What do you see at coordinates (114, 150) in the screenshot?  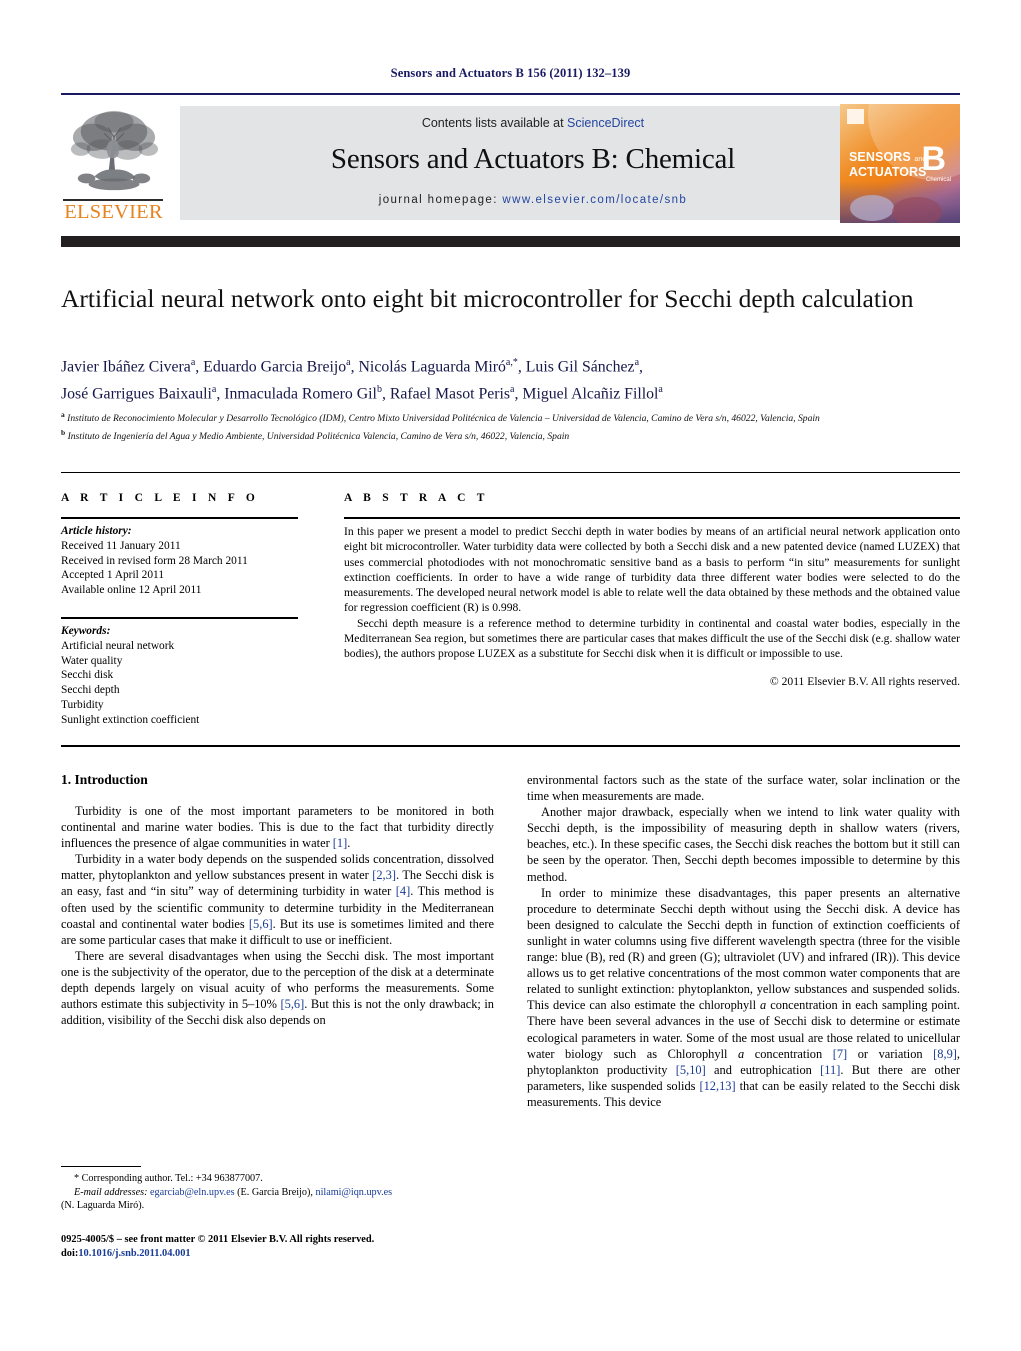 I see `elsevier-tree-icon` at bounding box center [114, 150].